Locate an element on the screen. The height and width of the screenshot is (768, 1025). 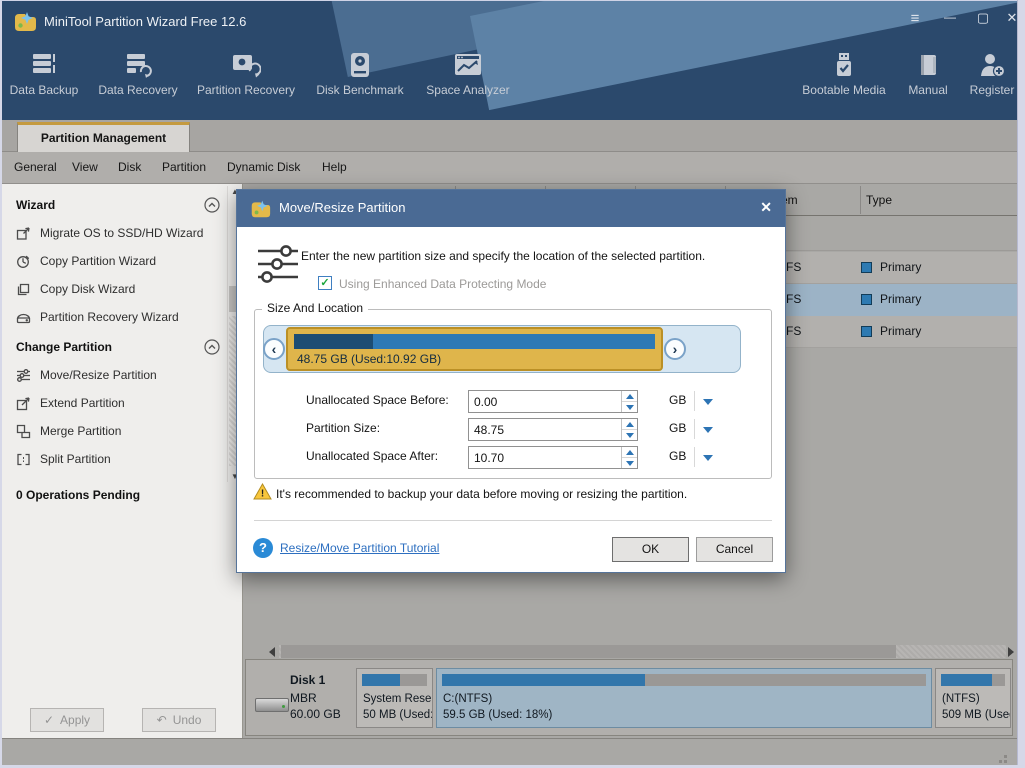
tutorial-link: Resize/Move Partition Tutorial is located at coordinates (359, 548).